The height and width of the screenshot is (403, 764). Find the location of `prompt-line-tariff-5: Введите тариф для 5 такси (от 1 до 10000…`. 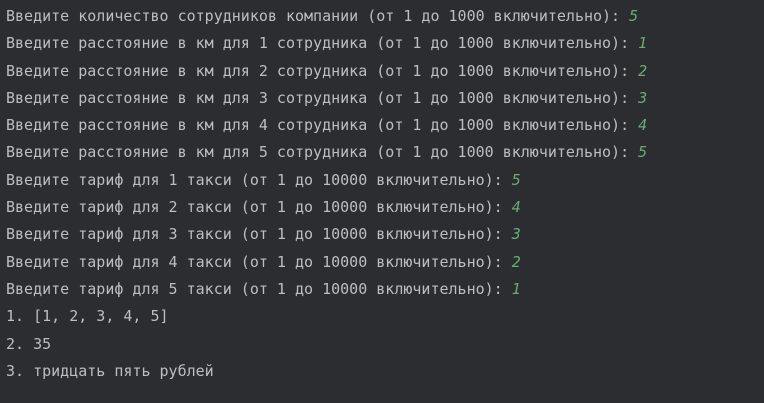

prompt-line-tariff-5: Введите тариф для 5 такси (от 1 до 10000… is located at coordinates (385, 289).